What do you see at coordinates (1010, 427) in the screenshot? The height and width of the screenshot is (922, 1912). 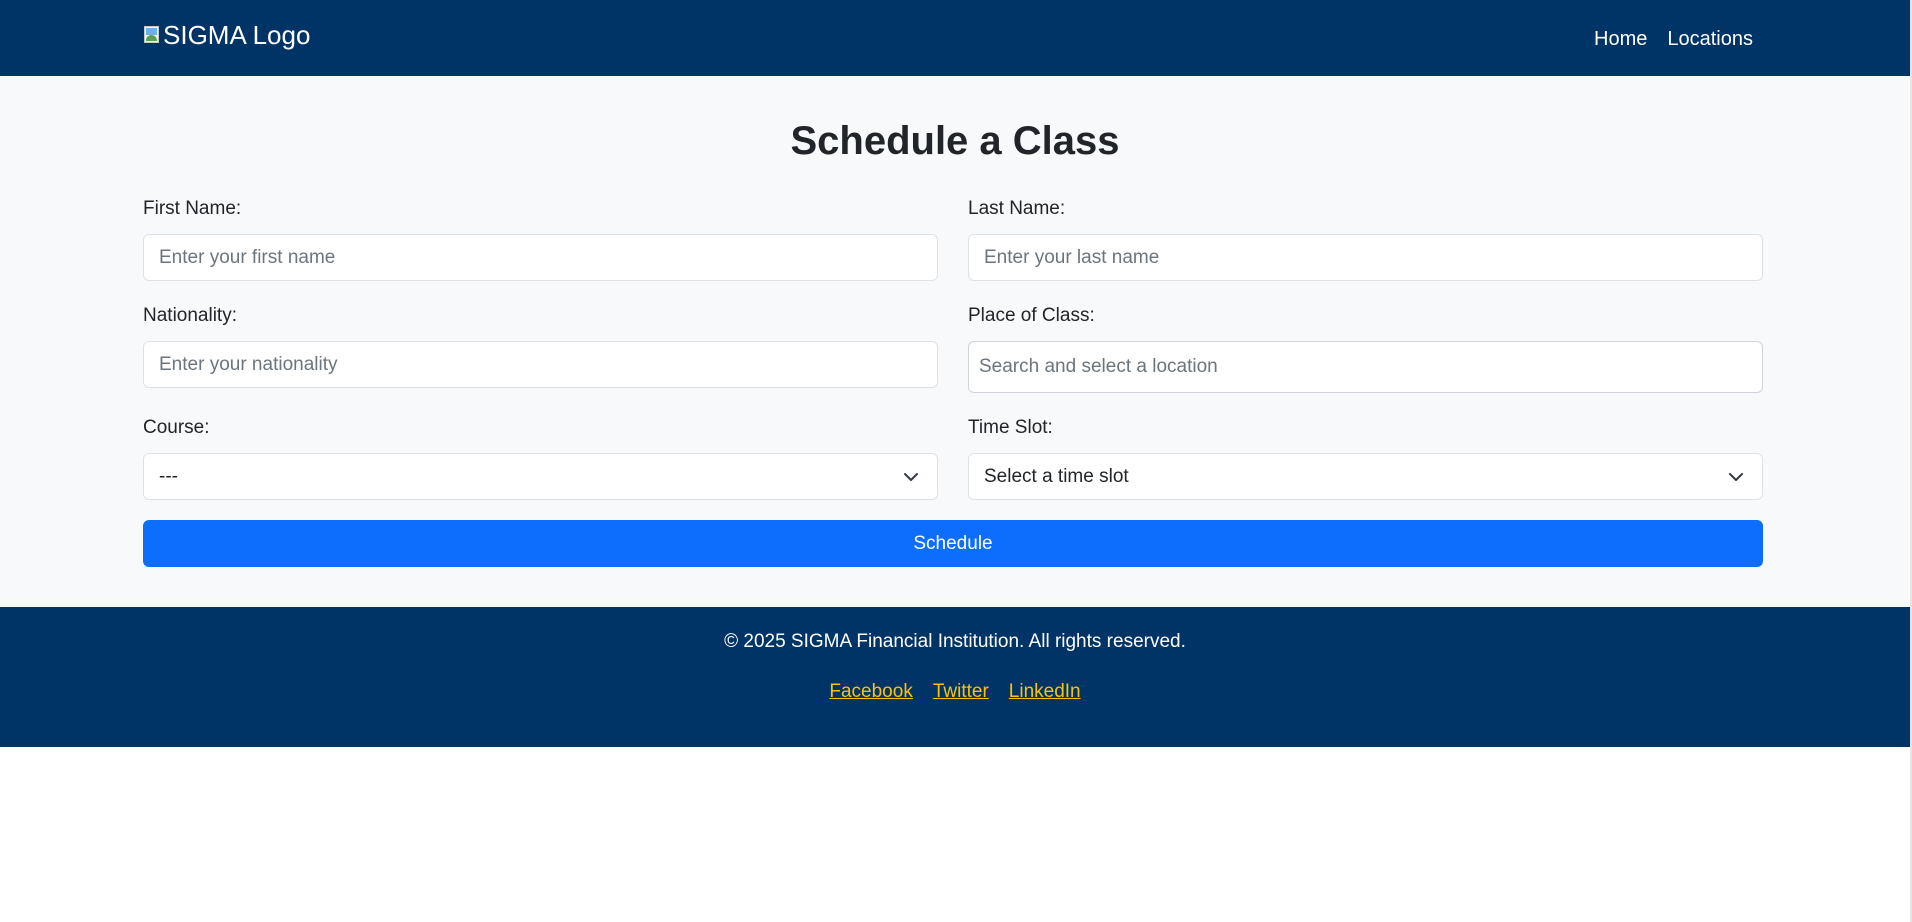 I see `time-slot-label: Time Slot:` at bounding box center [1010, 427].